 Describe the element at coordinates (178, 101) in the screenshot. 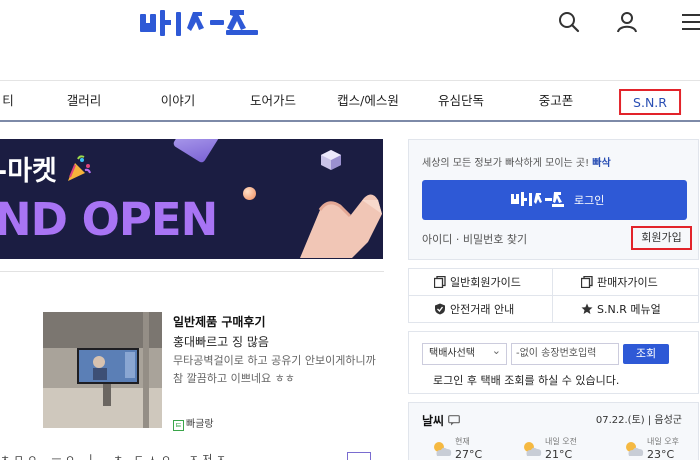

I see `nav-item-story: 이야기` at that location.